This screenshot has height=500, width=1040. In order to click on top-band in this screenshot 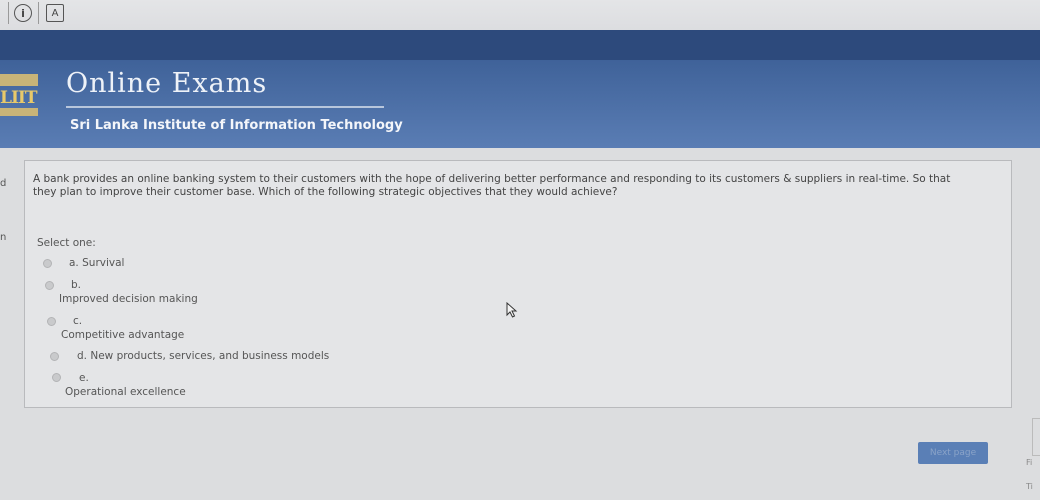, I will do `click(520, 45)`.